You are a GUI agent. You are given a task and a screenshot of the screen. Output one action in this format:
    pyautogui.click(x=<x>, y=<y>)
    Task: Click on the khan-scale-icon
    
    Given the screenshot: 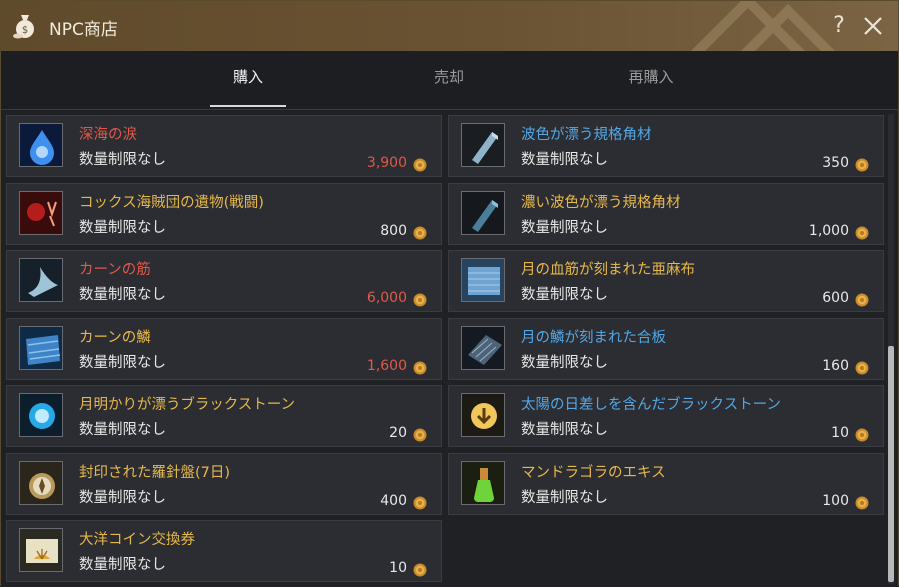 What is the action you would take?
    pyautogui.click(x=41, y=347)
    